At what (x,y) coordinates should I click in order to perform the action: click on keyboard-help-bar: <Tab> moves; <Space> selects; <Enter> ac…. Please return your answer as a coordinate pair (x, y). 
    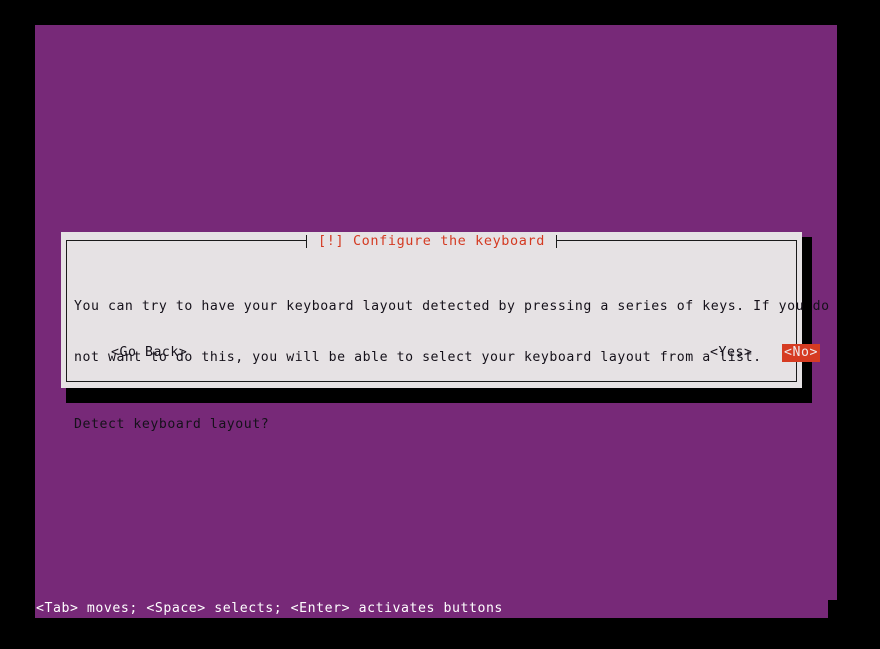
    Looking at the image, I should click on (269, 608).